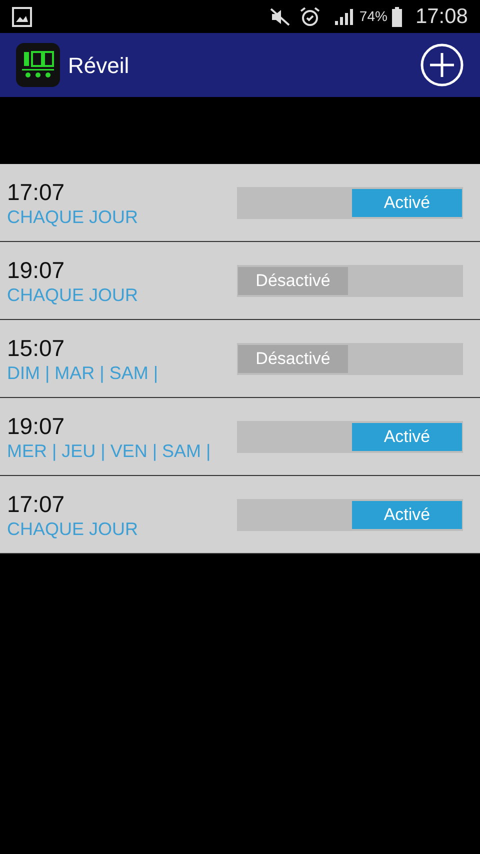  What do you see at coordinates (240, 281) in the screenshot?
I see `alarm-row: 19:07 CHAQUE JOUR Désactivé` at bounding box center [240, 281].